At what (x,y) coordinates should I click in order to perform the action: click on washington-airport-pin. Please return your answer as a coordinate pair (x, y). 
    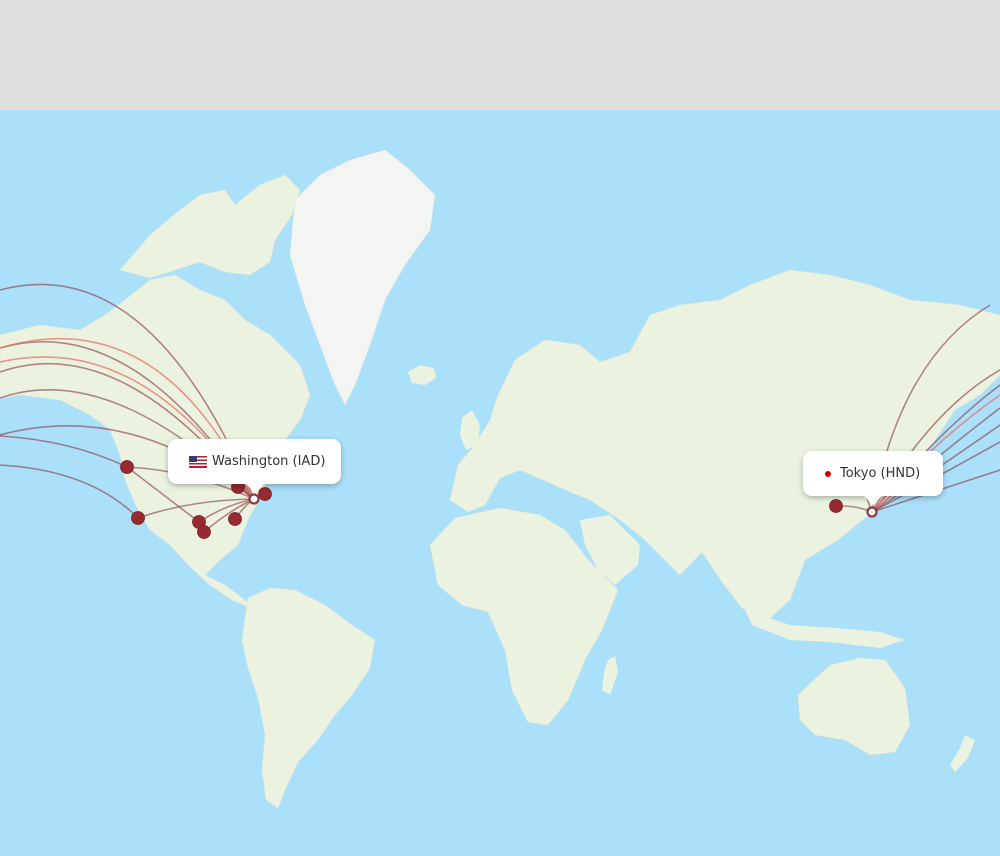
    Looking at the image, I should click on (254, 499).